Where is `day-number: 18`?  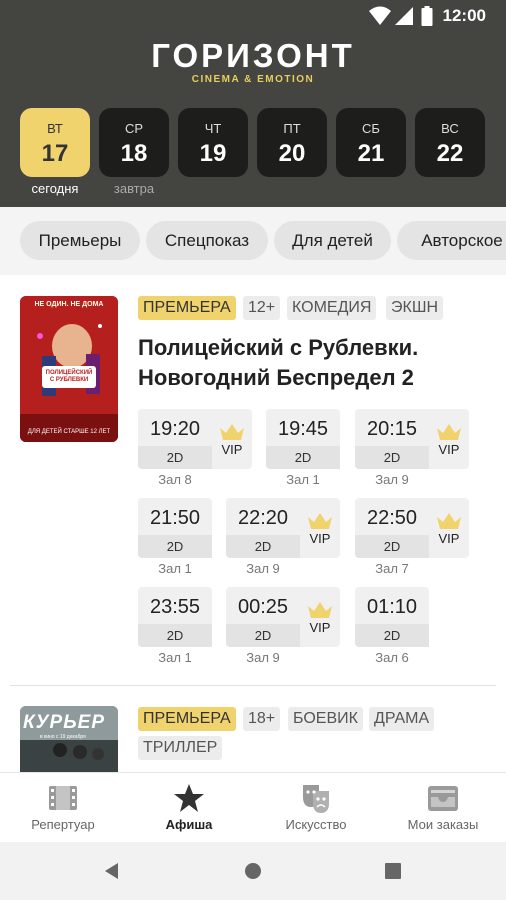
day-number: 18 is located at coordinates (134, 153).